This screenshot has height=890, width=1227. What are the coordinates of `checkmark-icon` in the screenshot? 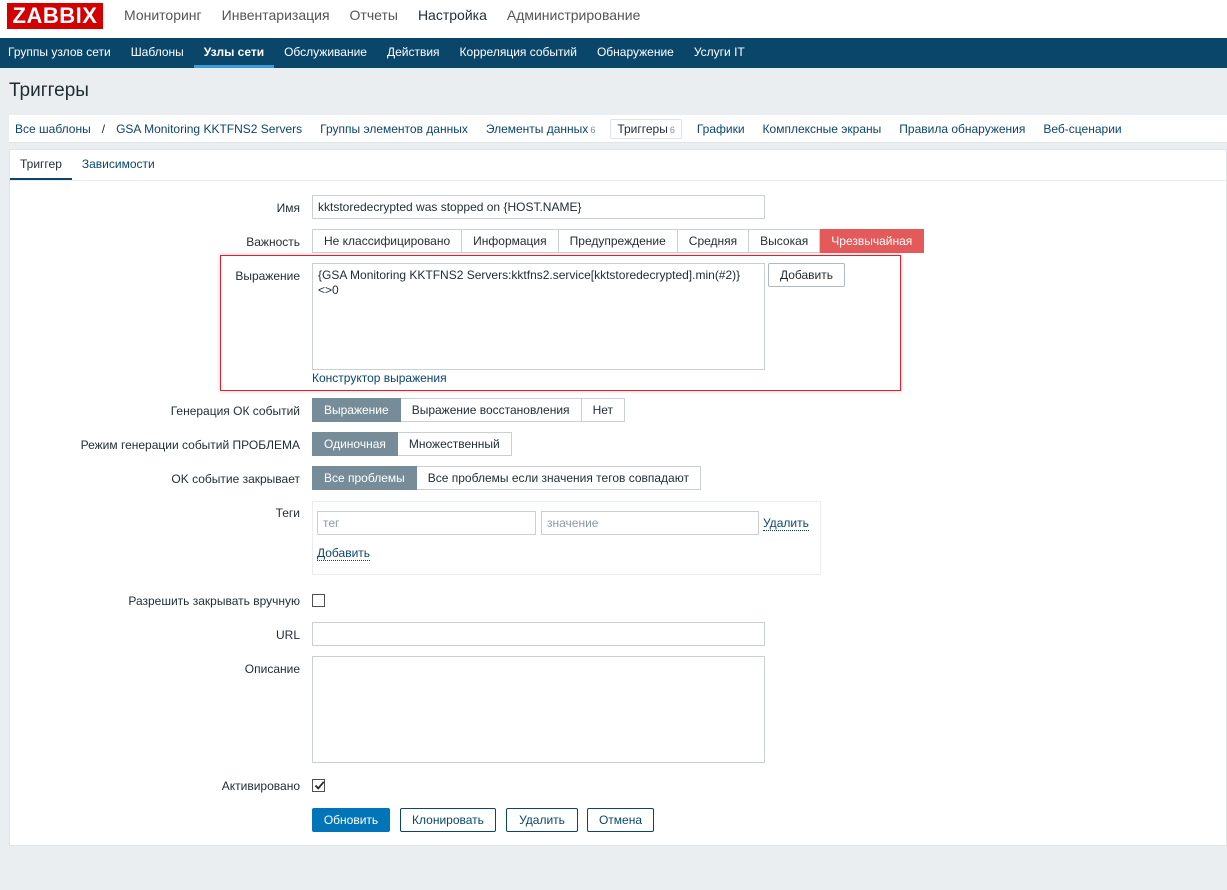 It's located at (319, 785).